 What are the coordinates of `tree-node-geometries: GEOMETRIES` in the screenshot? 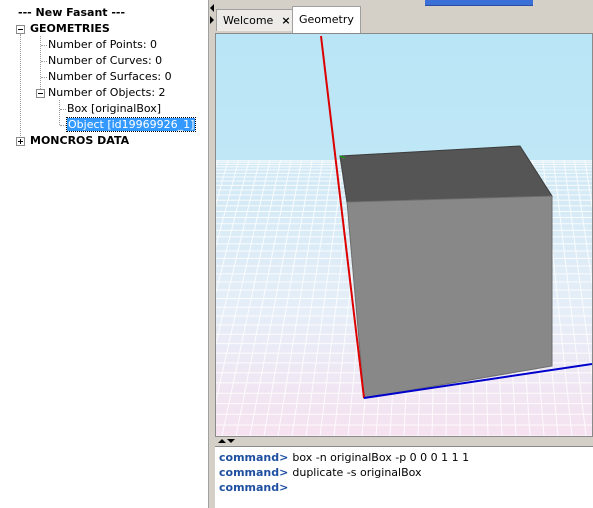 It's located at (70, 28).